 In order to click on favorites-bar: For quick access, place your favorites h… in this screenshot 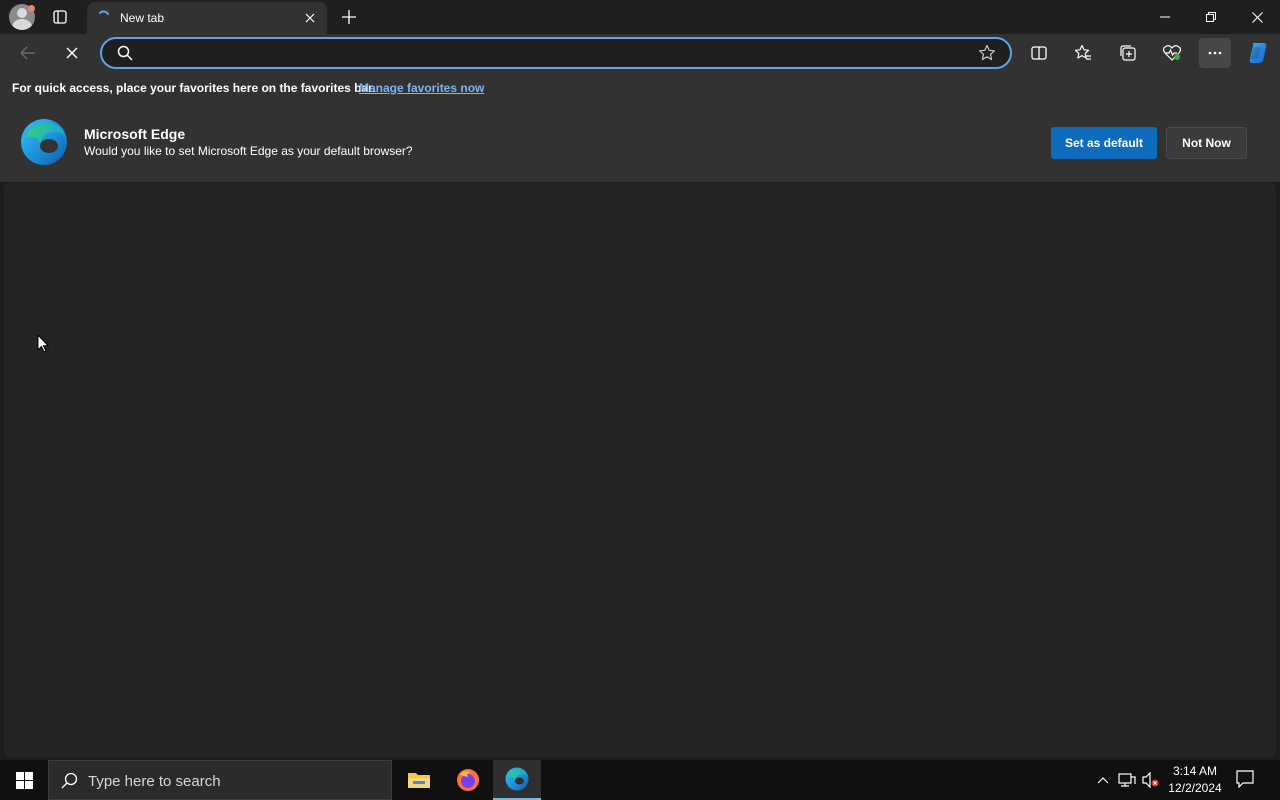, I will do `click(640, 88)`.